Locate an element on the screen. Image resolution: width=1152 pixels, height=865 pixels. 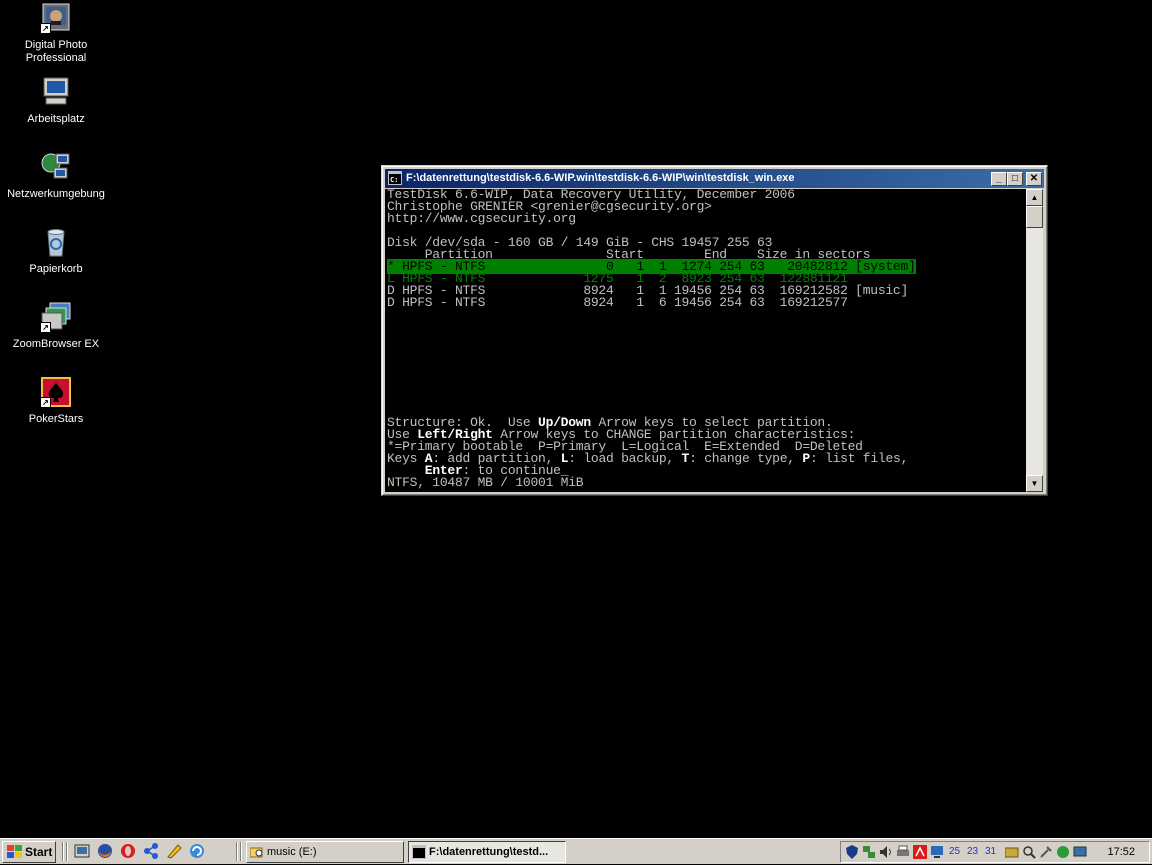
edit-tool-icon is located at coordinates (174, 851).